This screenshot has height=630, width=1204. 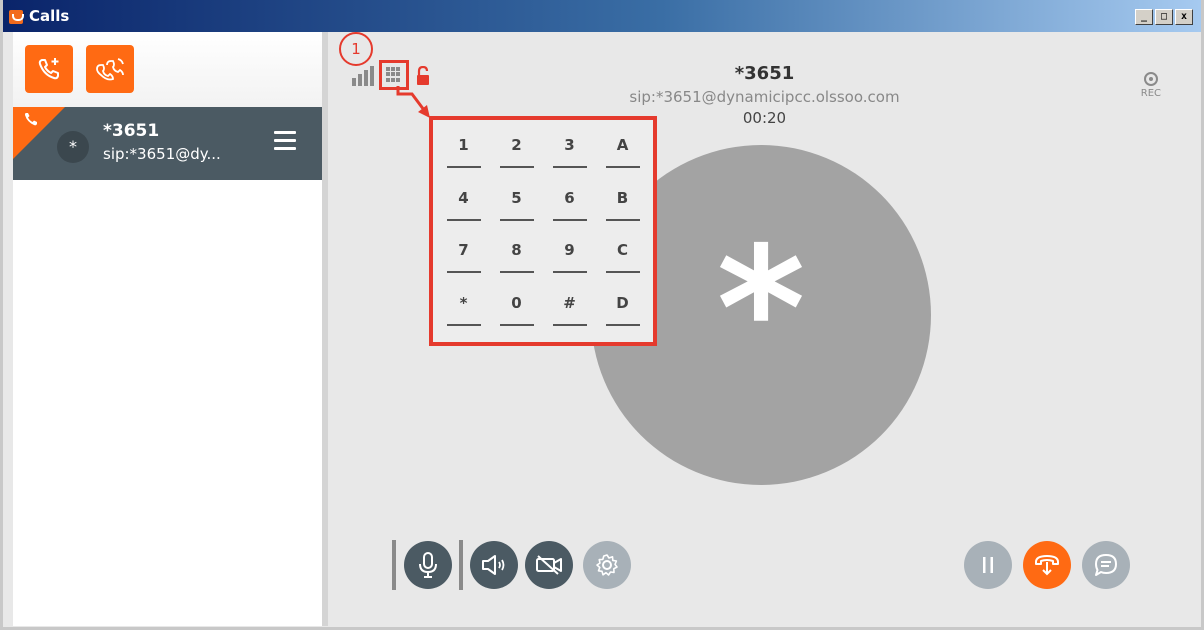 I want to click on dialpad-key: 0, so click(x=516, y=310).